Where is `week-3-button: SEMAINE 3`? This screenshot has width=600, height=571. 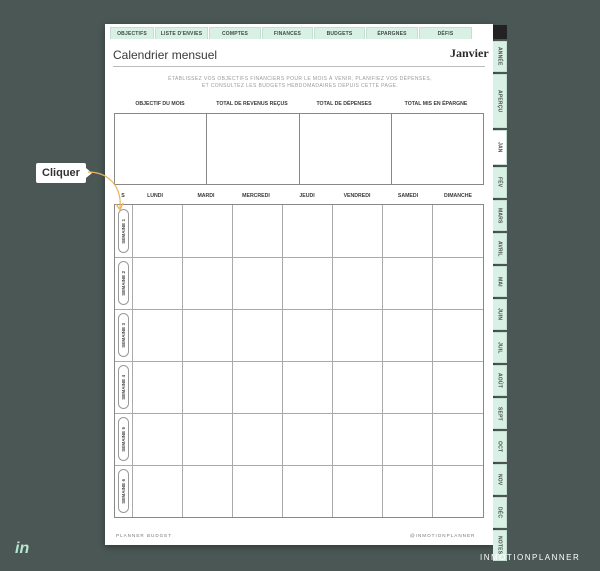 week-3-button: SEMAINE 3 is located at coordinates (123, 335).